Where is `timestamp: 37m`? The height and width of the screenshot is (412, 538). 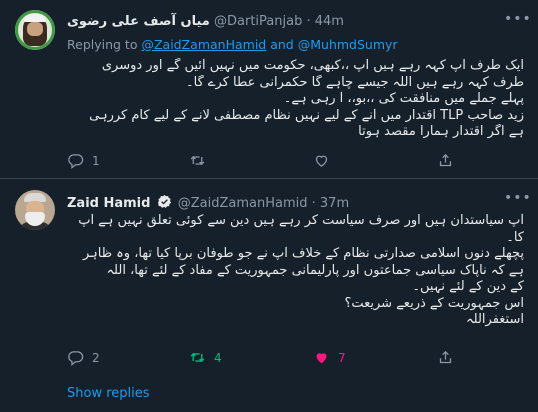 timestamp: 37m is located at coordinates (334, 203).